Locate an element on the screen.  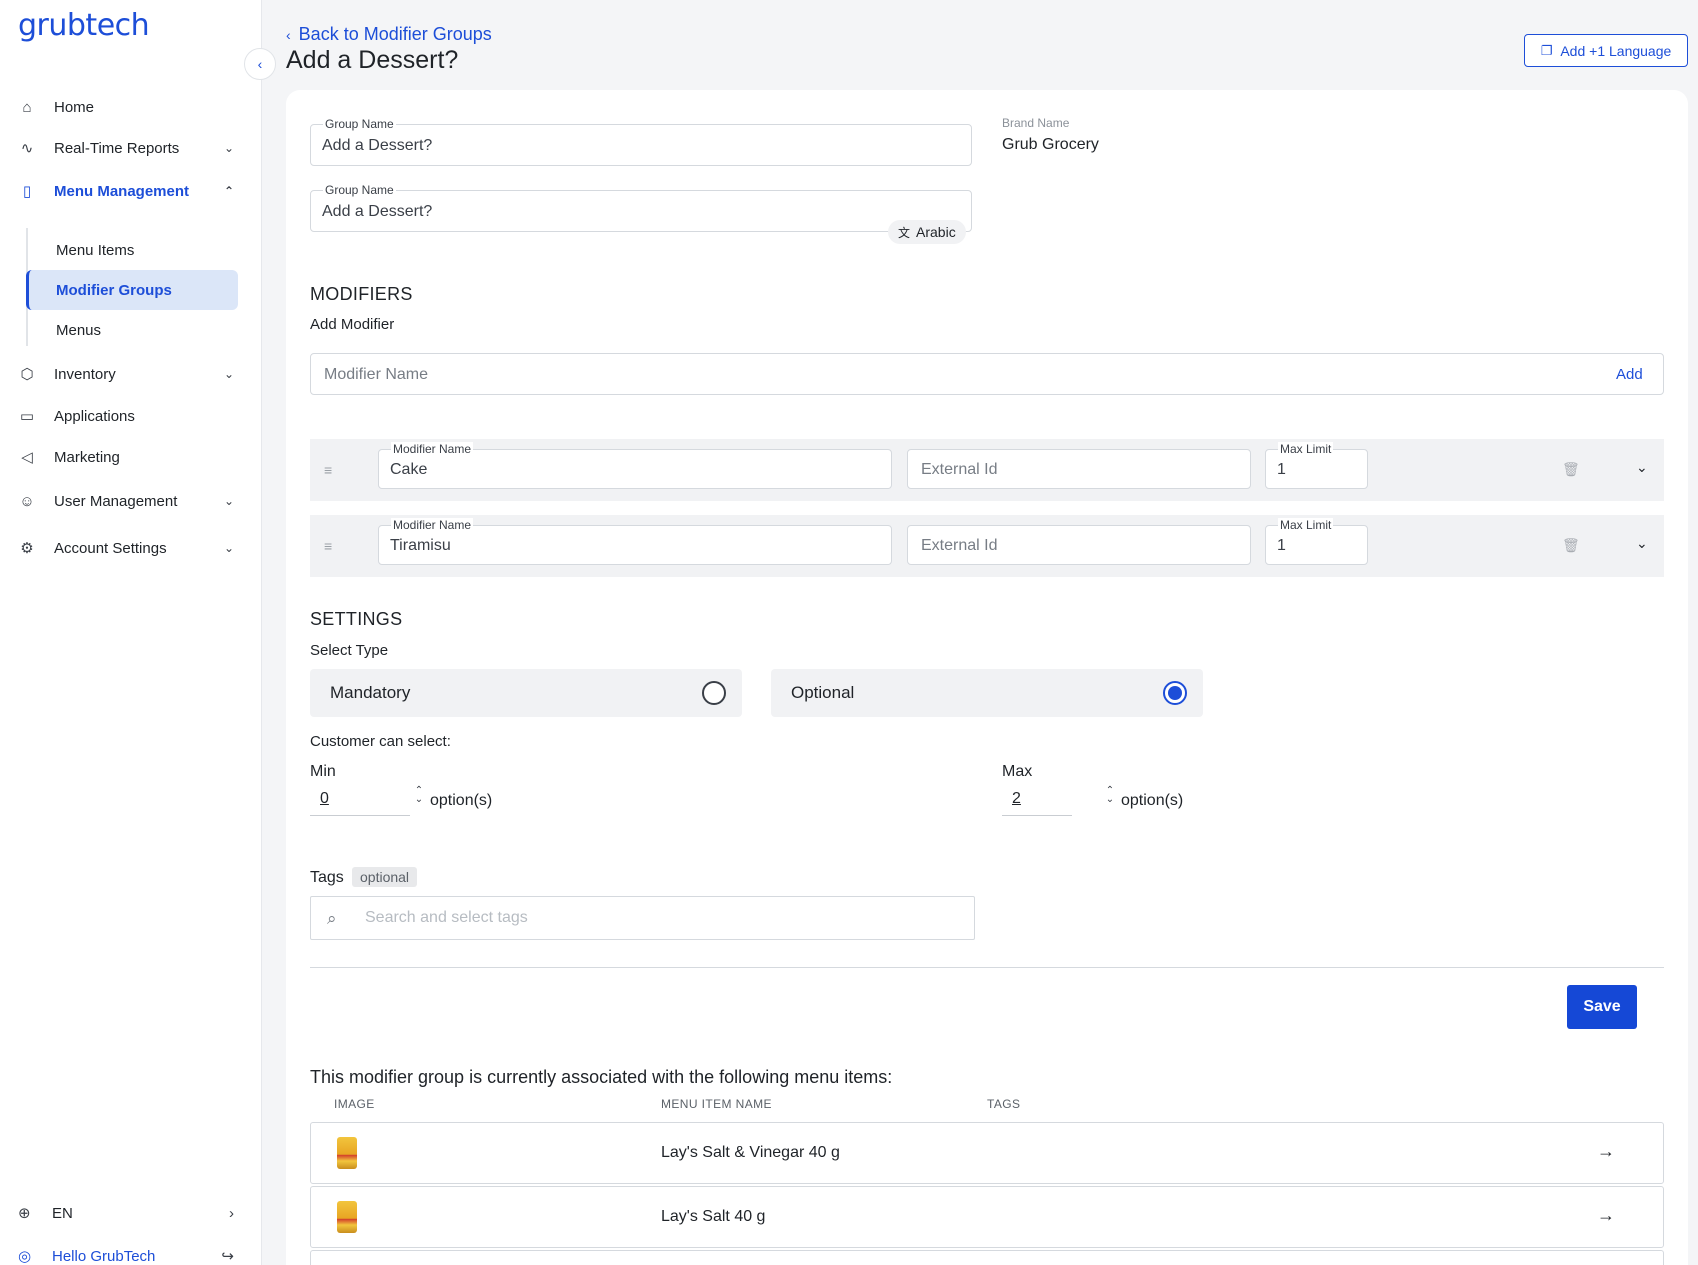
select-type-mandatory: Mandatory is located at coordinates (526, 693).